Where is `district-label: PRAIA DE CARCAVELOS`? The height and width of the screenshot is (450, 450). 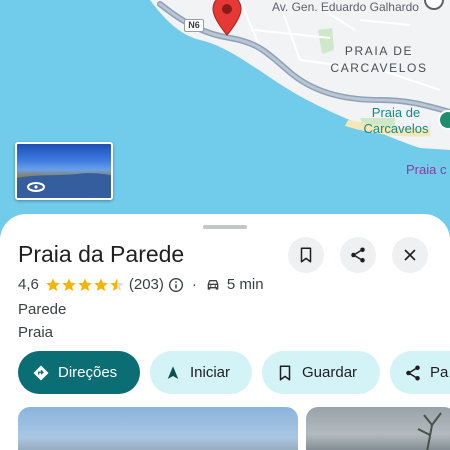
district-label: PRAIA DE CARCAVELOS is located at coordinates (379, 60).